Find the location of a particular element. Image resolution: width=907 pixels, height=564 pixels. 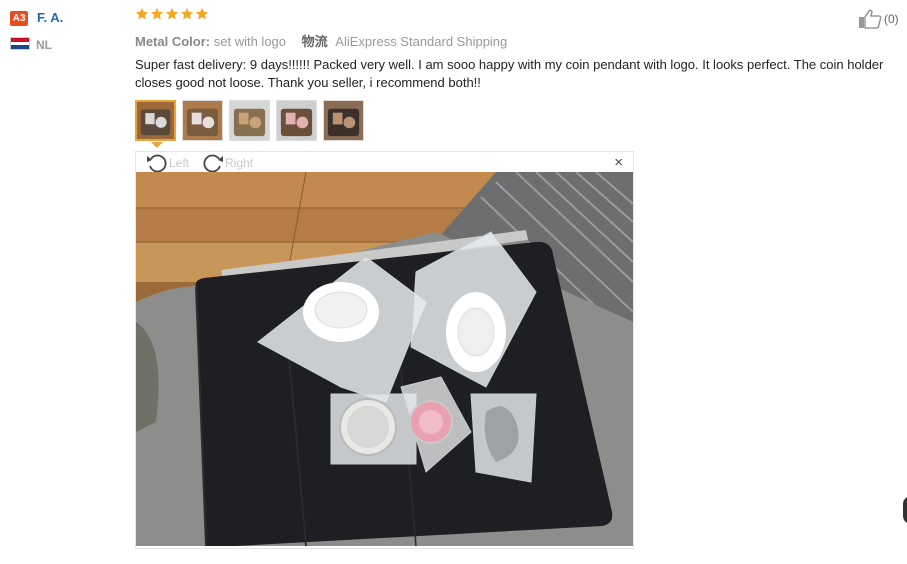

shipping-method: AliExpress Standard Shipping is located at coordinates (421, 41).